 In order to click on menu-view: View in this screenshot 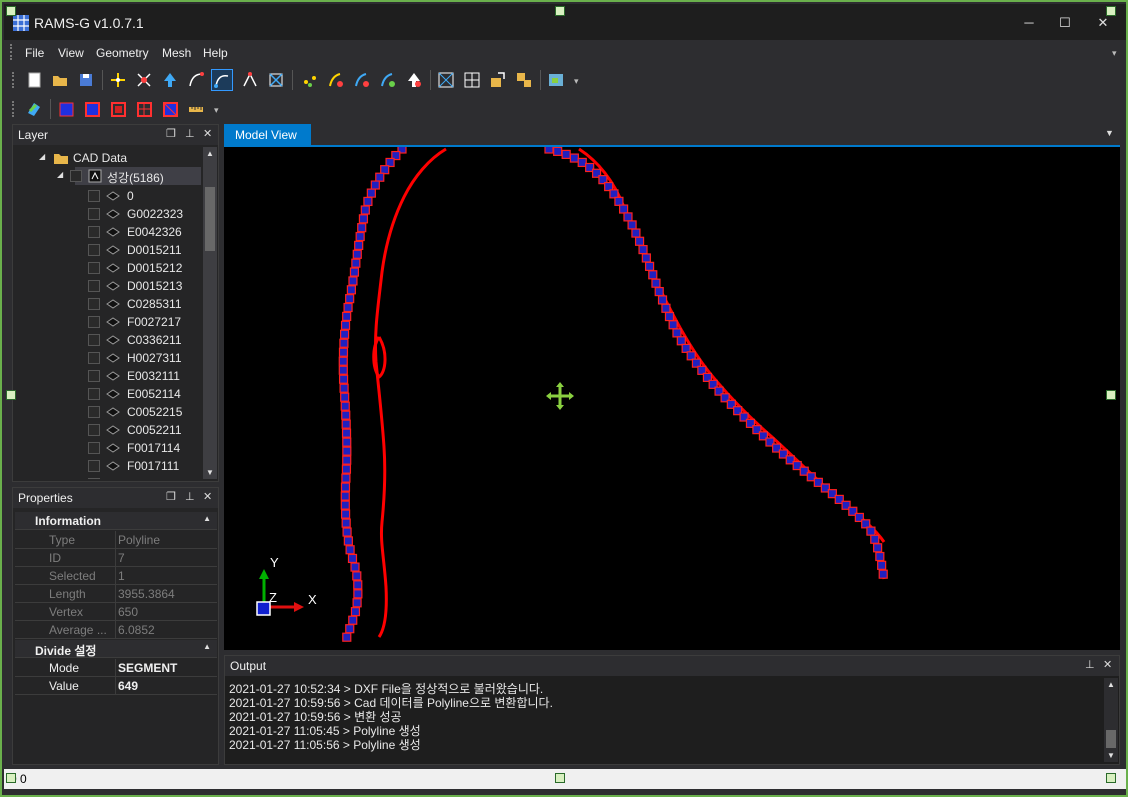, I will do `click(71, 53)`.